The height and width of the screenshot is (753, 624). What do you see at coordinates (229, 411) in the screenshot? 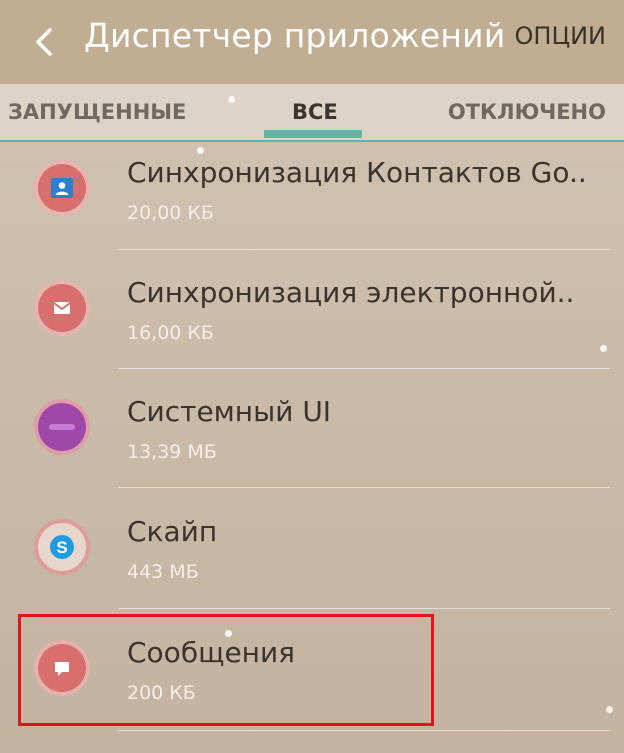
I see `app-name: Системный UI` at bounding box center [229, 411].